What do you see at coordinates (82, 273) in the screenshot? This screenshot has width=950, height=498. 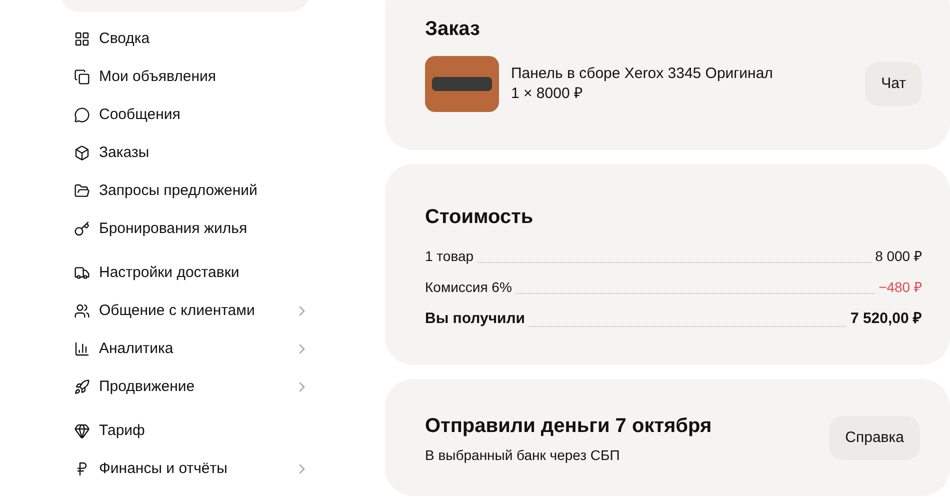 I see `truck-icon` at bounding box center [82, 273].